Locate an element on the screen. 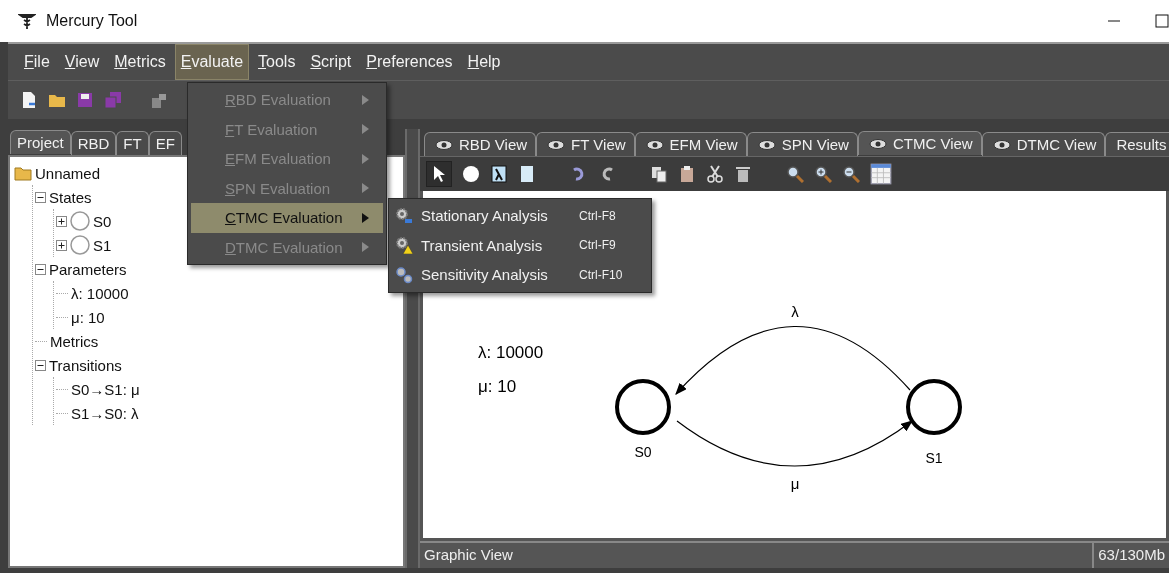 Image resolution: width=1169 pixels, height=573 pixels. gear-icon is located at coordinates (404, 215).